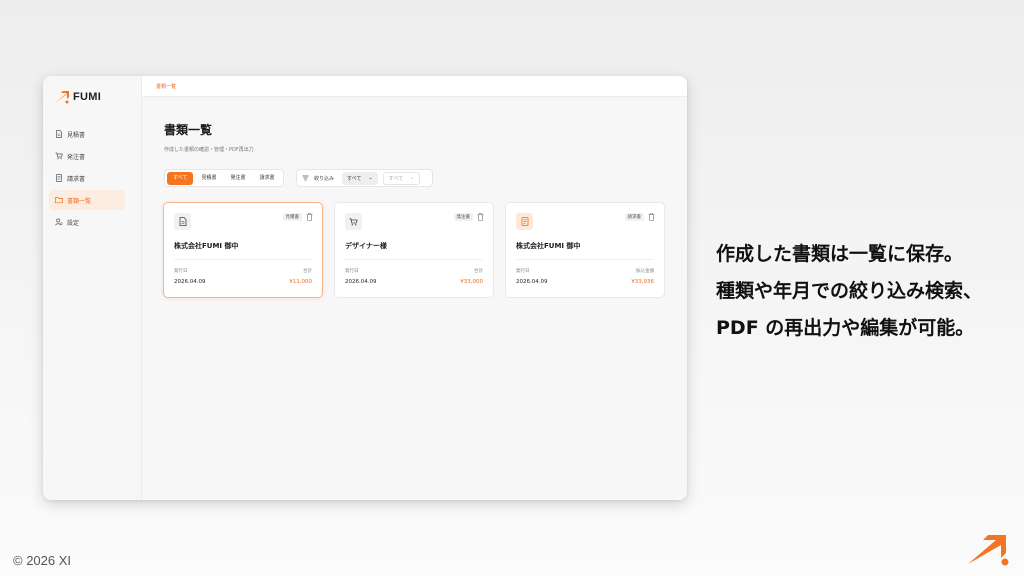 The width and height of the screenshot is (1024, 576). I want to click on sidebar-item-label: 発注書, so click(76, 157).